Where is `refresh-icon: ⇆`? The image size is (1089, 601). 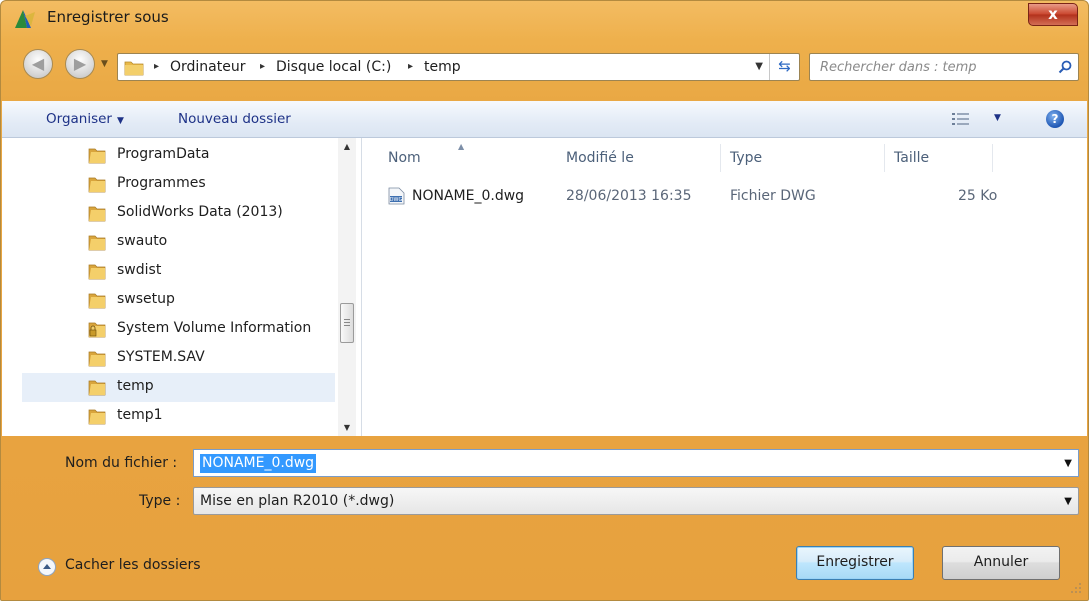 refresh-icon: ⇆ is located at coordinates (784, 67).